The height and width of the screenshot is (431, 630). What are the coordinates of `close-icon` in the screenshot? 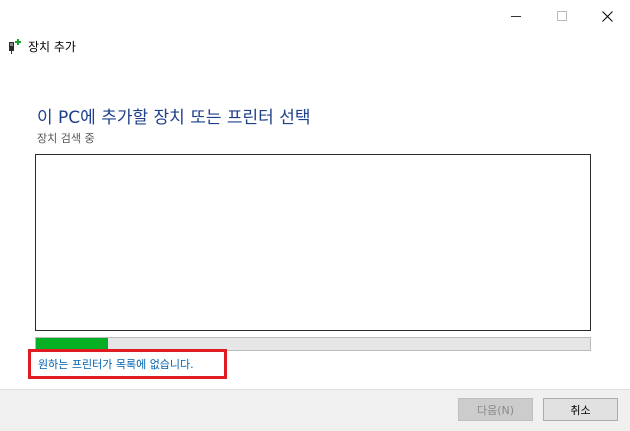 It's located at (607, 16).